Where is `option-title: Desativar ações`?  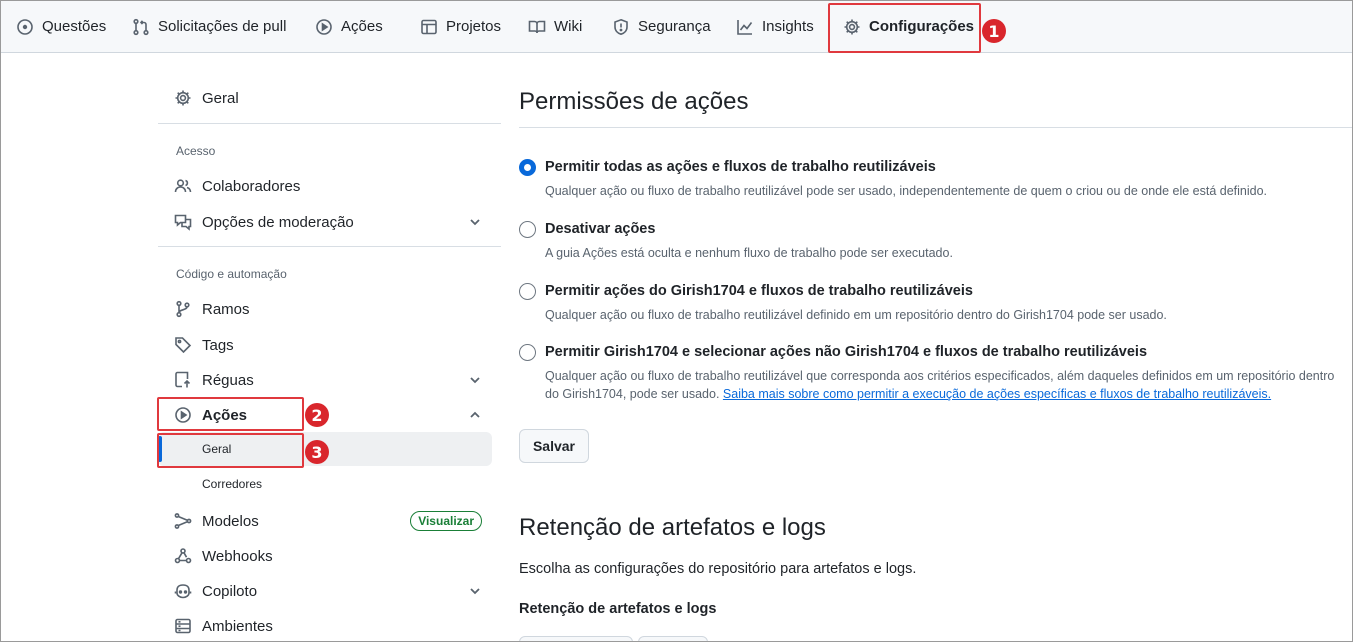
option-title: Desativar ações is located at coordinates (600, 229).